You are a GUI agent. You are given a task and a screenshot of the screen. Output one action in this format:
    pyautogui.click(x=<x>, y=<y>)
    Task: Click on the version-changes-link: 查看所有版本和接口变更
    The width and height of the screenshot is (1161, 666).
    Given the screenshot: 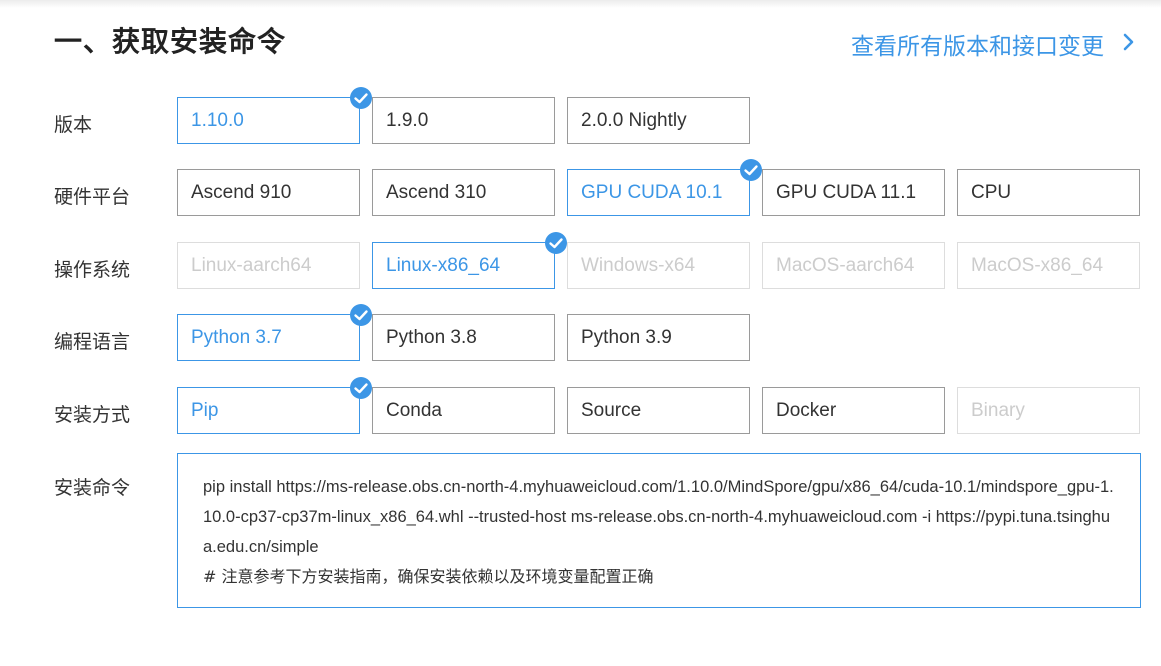 What is the action you would take?
    pyautogui.click(x=977, y=44)
    